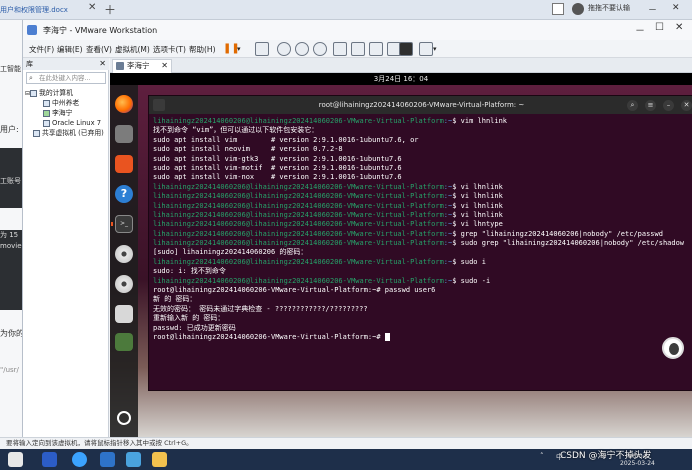 The height and width of the screenshot is (470, 692). I want to click on tree-item-shared-vms: 共享虚拟机 (已弃用), so click(67, 133).